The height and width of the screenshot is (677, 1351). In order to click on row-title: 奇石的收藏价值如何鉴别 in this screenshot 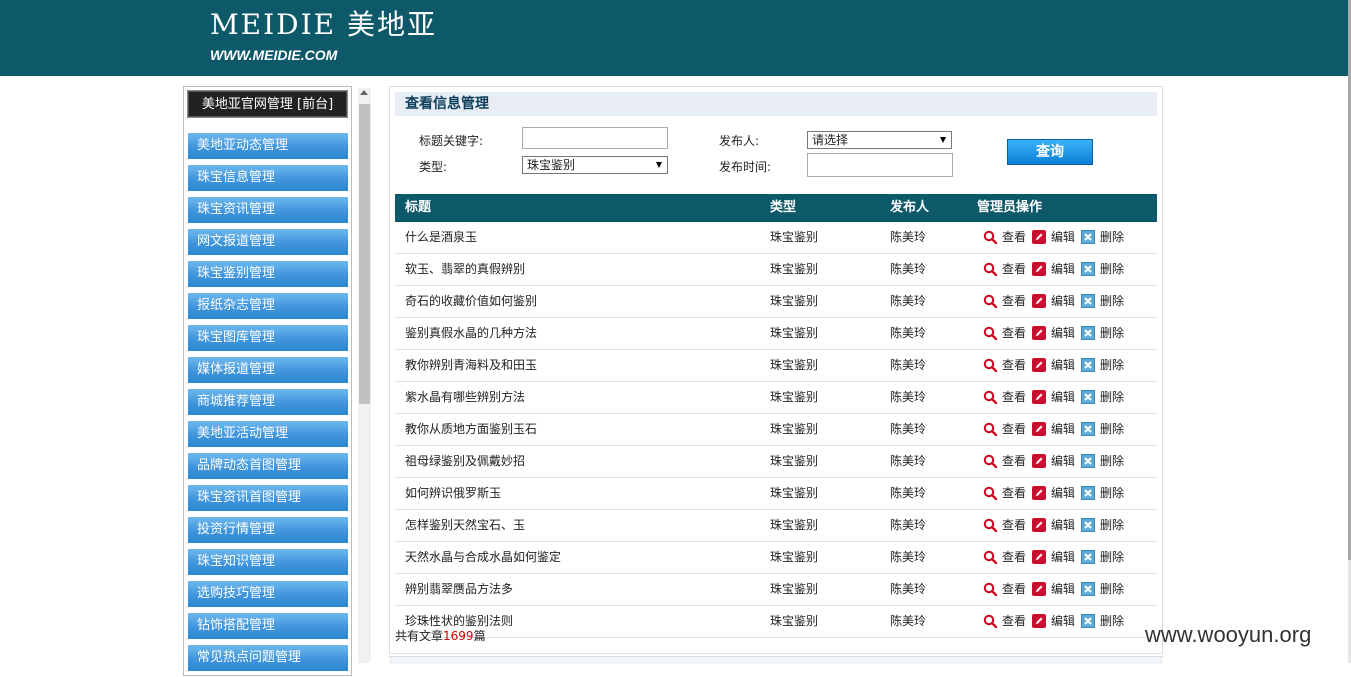, I will do `click(471, 301)`.